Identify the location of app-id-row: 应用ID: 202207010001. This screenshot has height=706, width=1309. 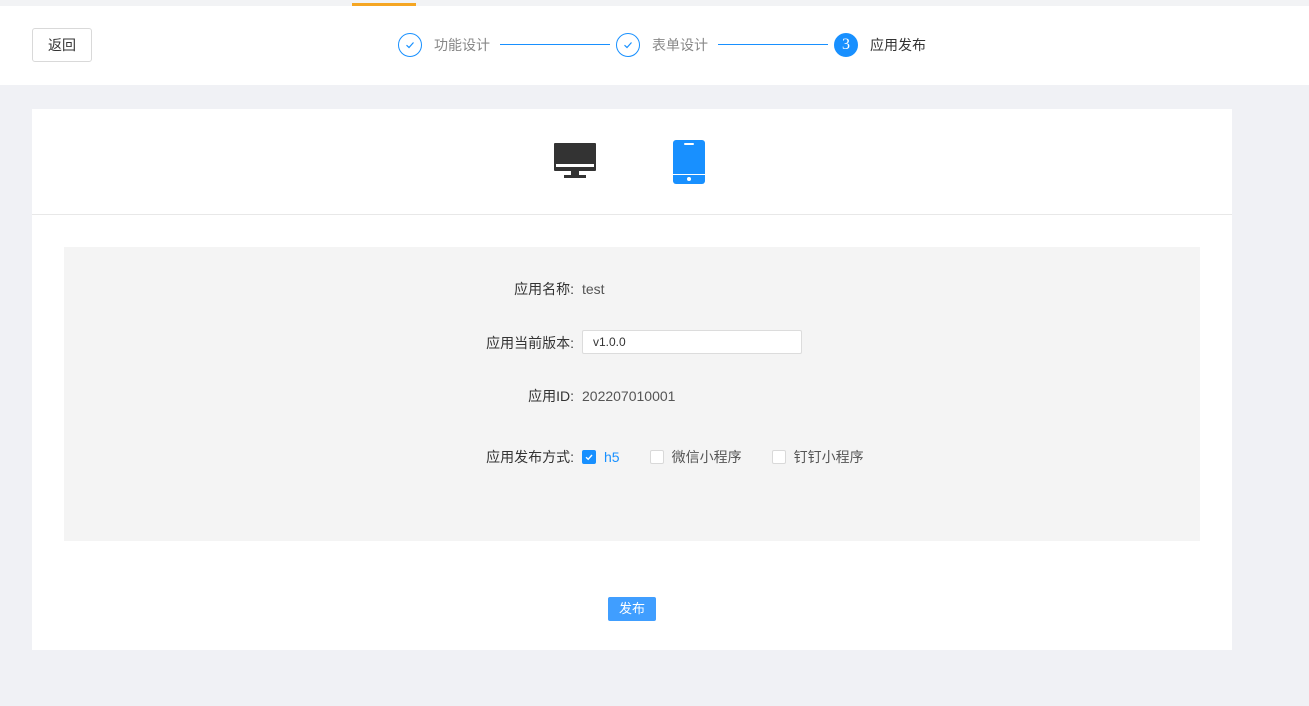
(632, 396).